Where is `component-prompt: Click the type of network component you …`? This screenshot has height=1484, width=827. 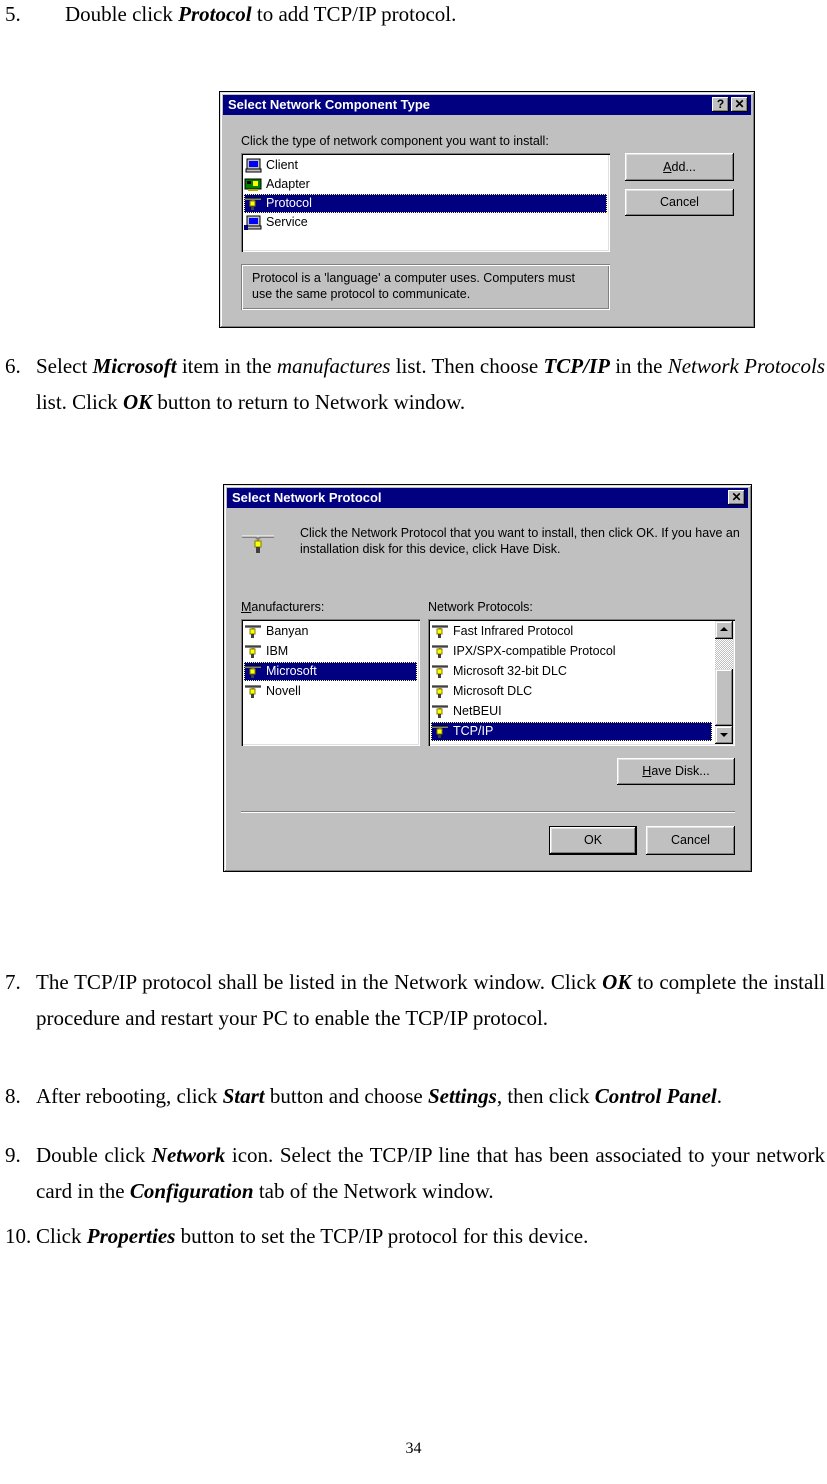
component-prompt: Click the type of network component you … is located at coordinates (395, 141).